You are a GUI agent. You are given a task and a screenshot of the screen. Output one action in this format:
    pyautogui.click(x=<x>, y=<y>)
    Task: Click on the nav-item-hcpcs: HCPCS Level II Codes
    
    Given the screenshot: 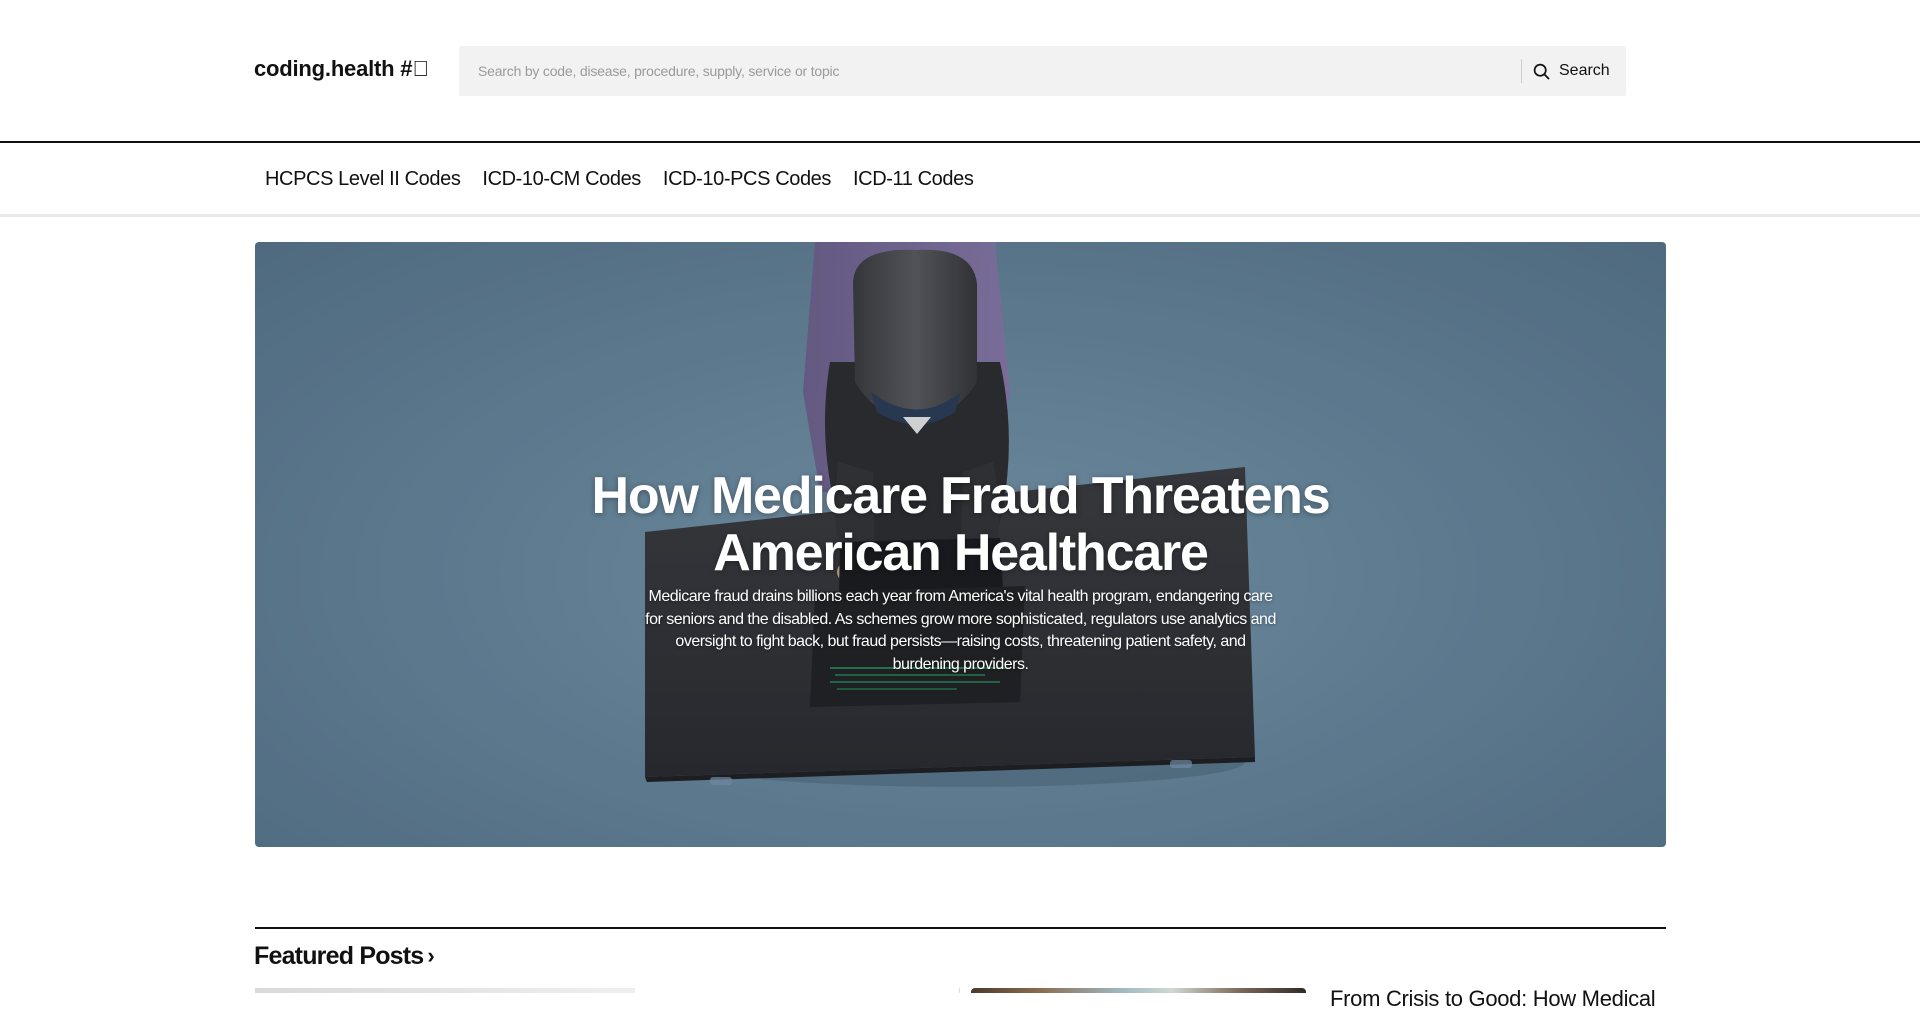 What is the action you would take?
    pyautogui.click(x=363, y=179)
    